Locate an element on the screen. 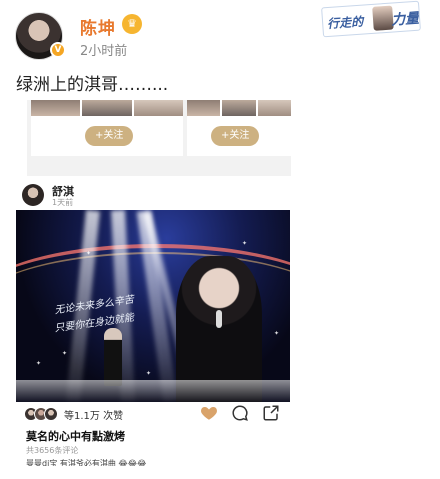 The image size is (440, 479). like-count: 等1.1万 次赞 is located at coordinates (93, 414).